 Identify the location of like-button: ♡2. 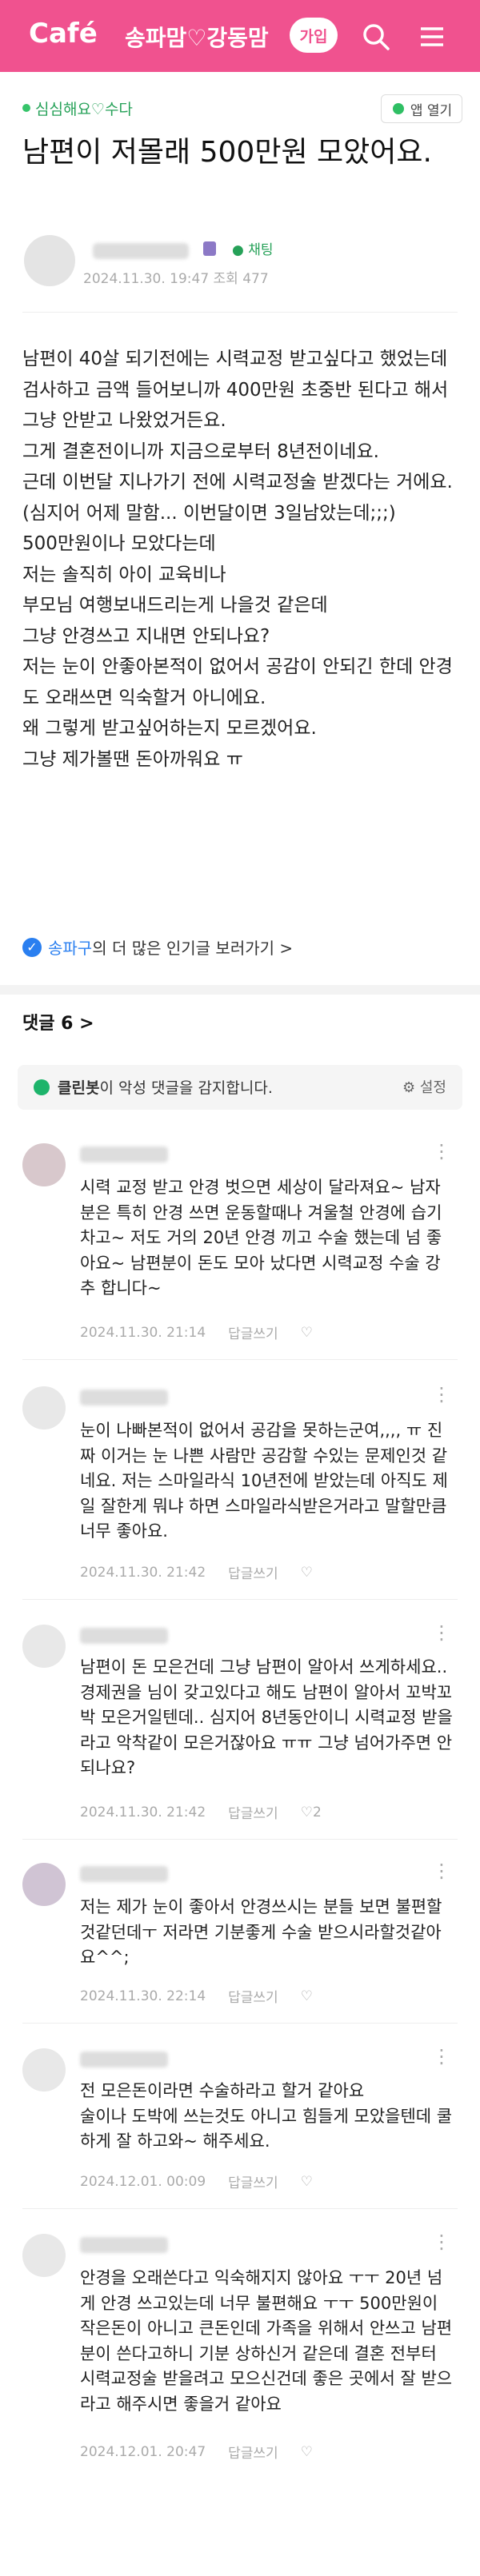
(311, 1812).